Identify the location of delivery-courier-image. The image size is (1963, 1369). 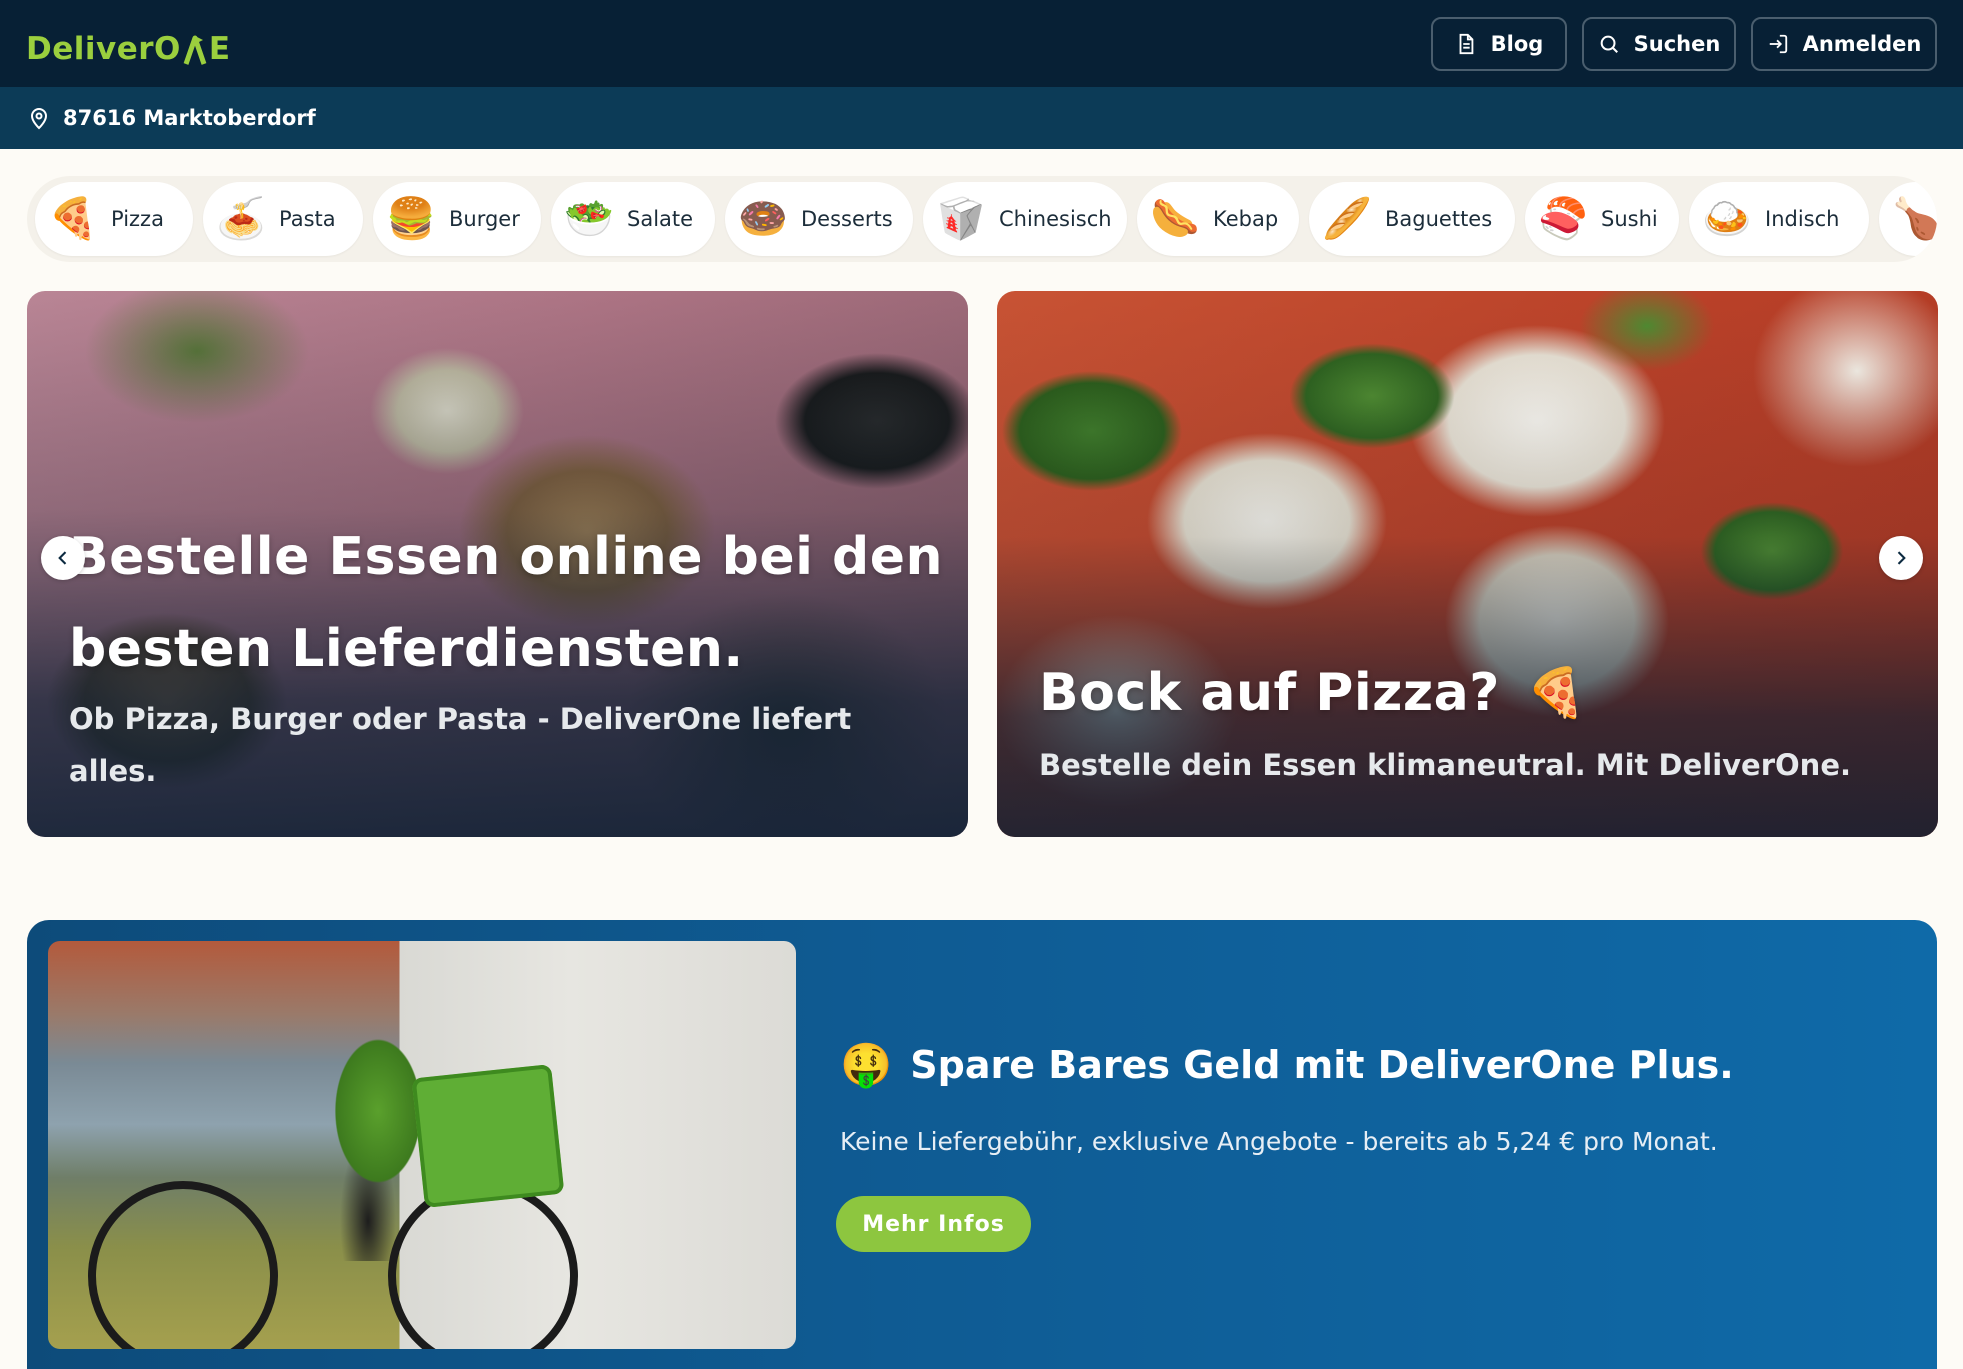
(422, 1145).